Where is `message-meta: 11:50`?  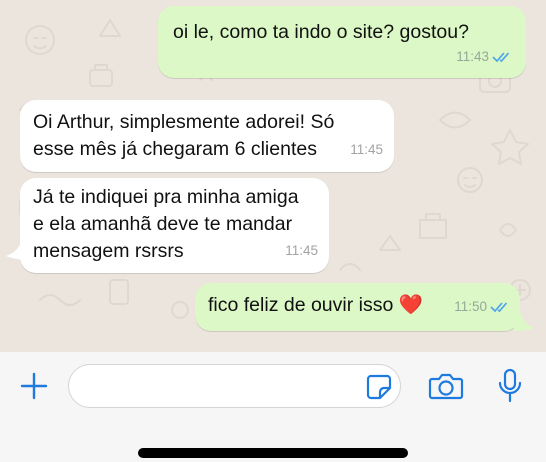 message-meta: 11:50 is located at coordinates (482, 307).